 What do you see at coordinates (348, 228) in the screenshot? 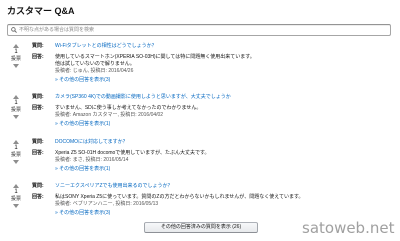
I see `watermark: satoweb.net` at bounding box center [348, 228].